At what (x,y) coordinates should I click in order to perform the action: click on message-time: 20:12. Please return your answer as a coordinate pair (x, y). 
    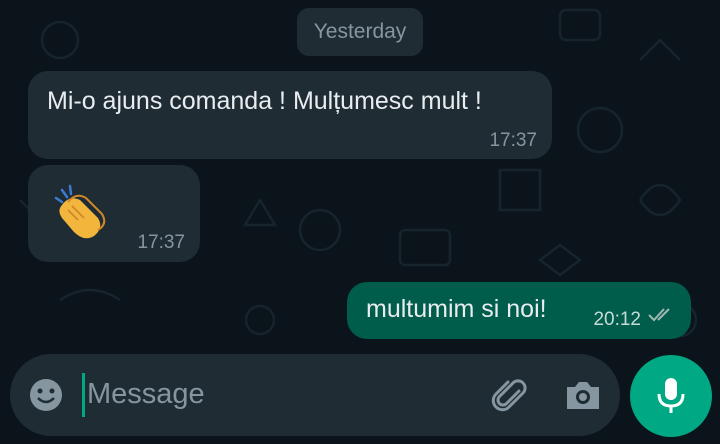
    Looking at the image, I should click on (617, 319).